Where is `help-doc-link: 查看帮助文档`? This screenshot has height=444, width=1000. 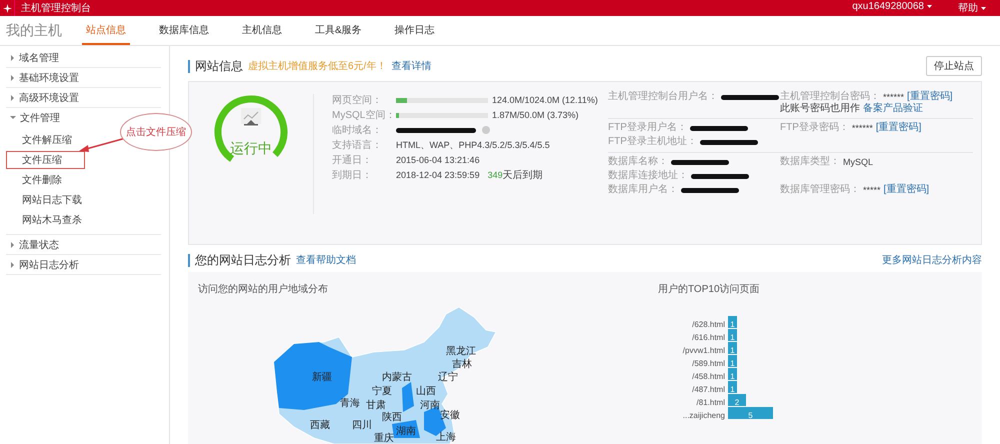 help-doc-link: 查看帮助文档 is located at coordinates (326, 260).